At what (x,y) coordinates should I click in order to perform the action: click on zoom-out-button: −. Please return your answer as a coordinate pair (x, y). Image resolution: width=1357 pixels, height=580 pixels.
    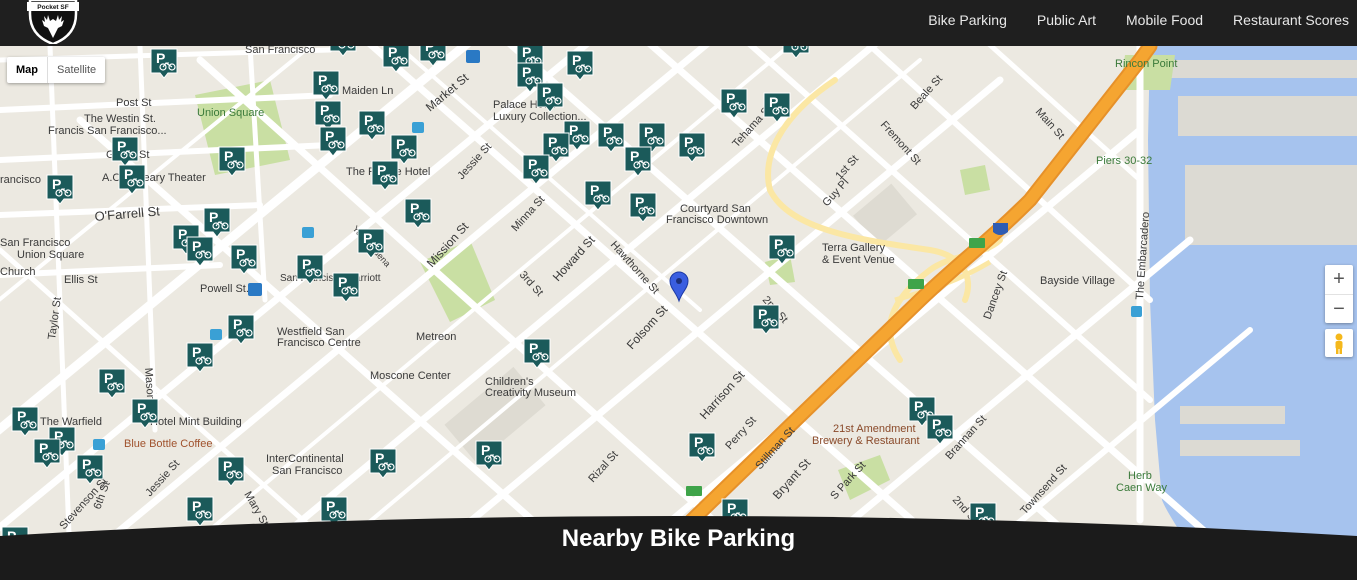
    Looking at the image, I should click on (1339, 309).